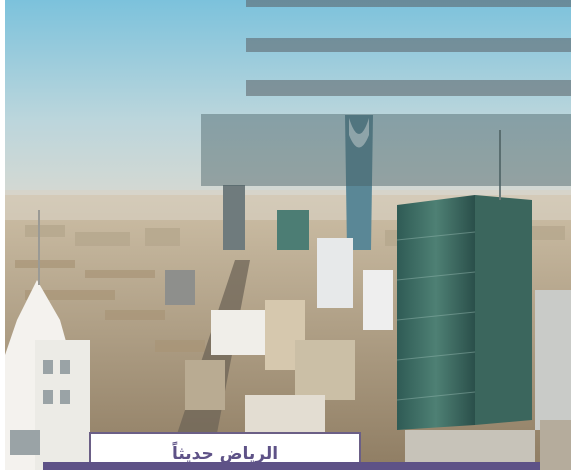  What do you see at coordinates (225, 454) in the screenshot?
I see `photo-caption: الرياض حديثاً` at bounding box center [225, 454].